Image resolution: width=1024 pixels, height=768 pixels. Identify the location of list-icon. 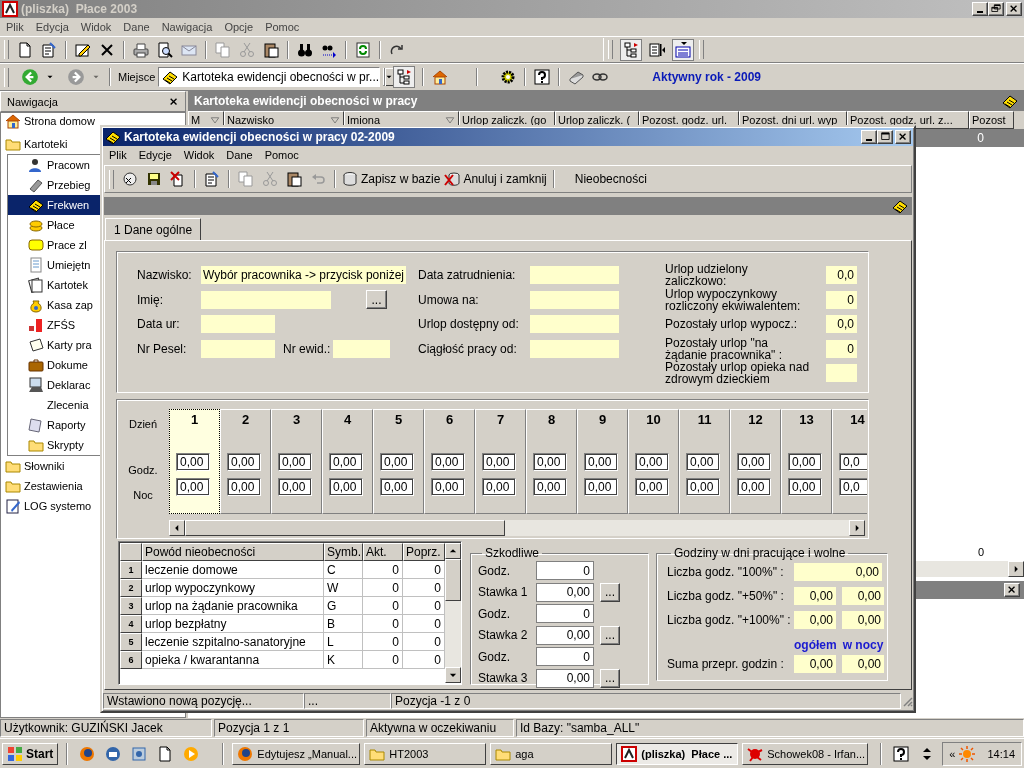
(683, 49).